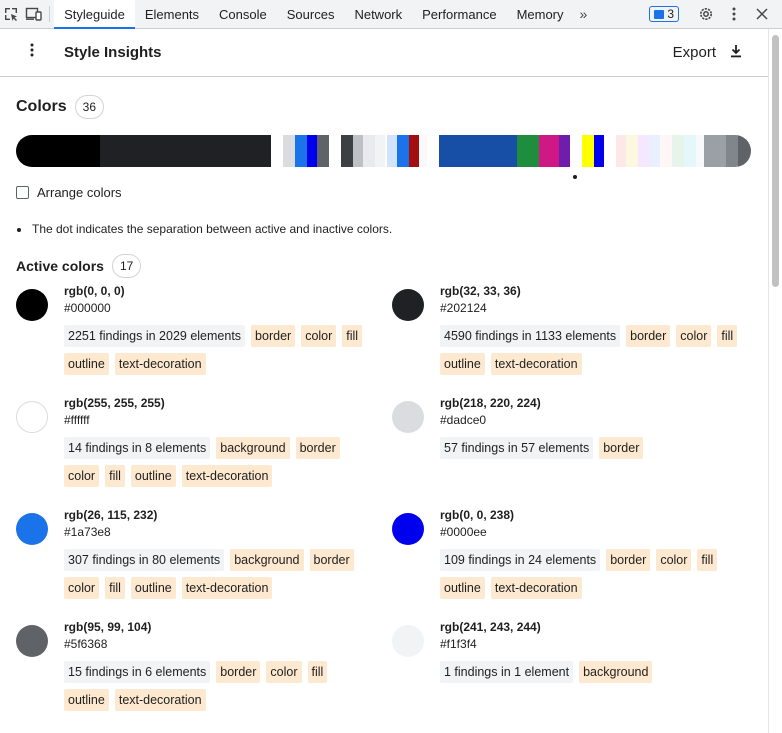 Image resolution: width=782 pixels, height=733 pixels. Describe the element at coordinates (386, 192) in the screenshot. I see `arrange-colors-checkbox: Arrange colors` at that location.